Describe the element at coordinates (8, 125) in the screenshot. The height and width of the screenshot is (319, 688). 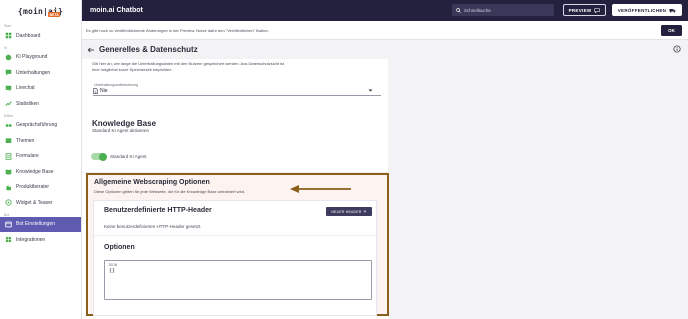
I see `dialog-icon` at that location.